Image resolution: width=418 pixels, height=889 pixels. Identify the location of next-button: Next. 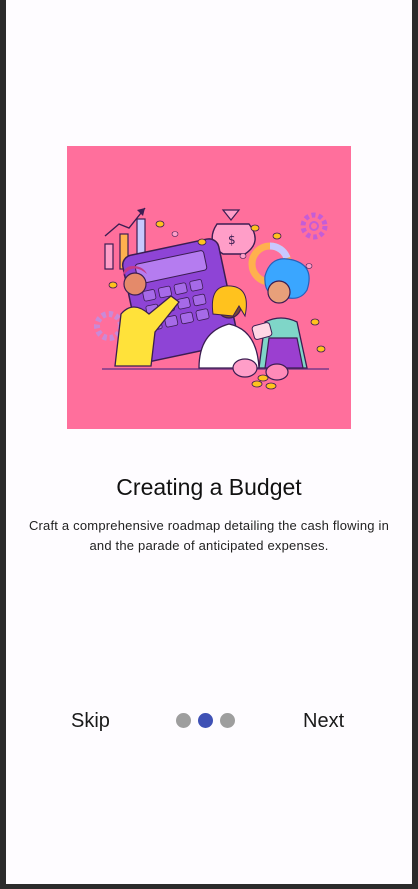
(323, 721).